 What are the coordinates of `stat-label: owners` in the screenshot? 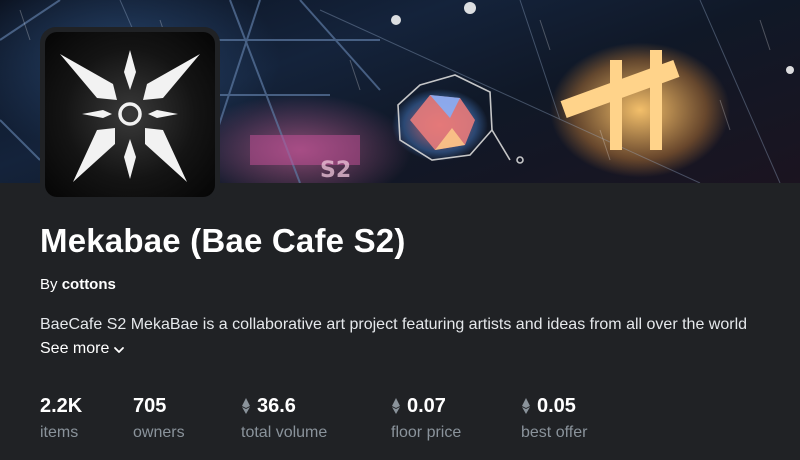 It's located at (159, 432).